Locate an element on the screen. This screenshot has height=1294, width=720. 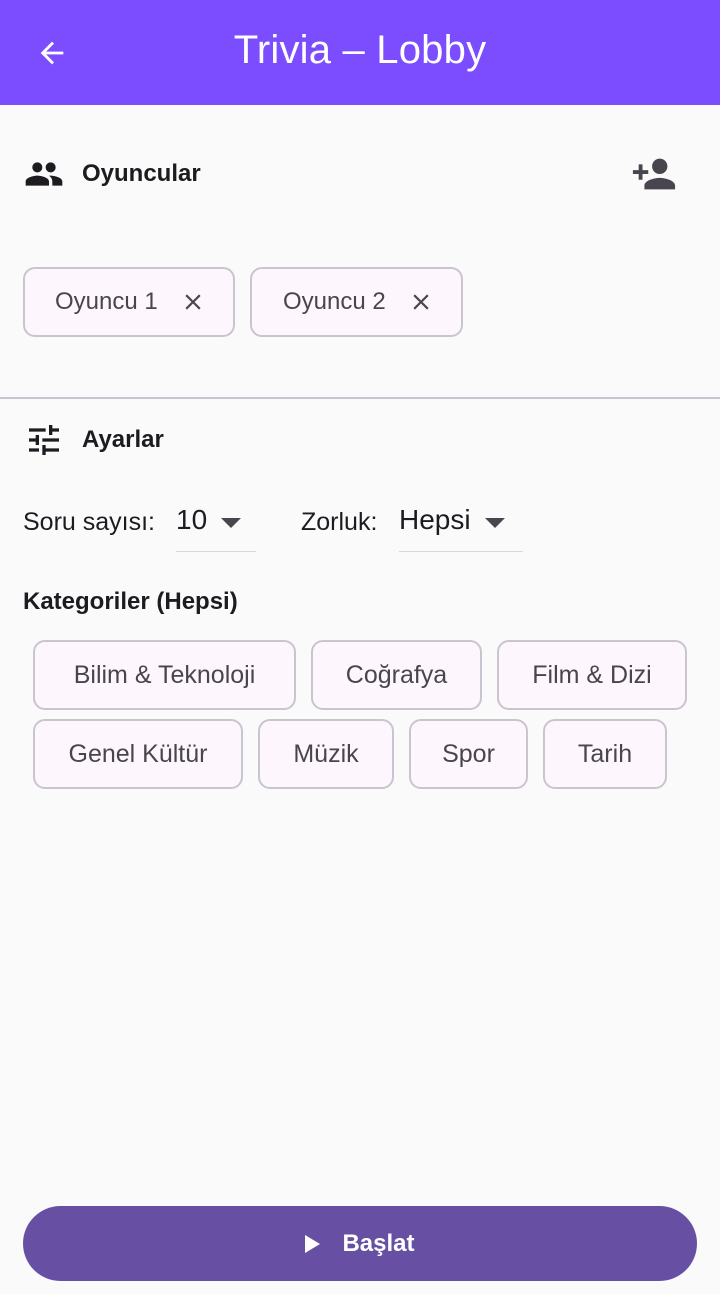
person-add-icon is located at coordinates (654, 174).